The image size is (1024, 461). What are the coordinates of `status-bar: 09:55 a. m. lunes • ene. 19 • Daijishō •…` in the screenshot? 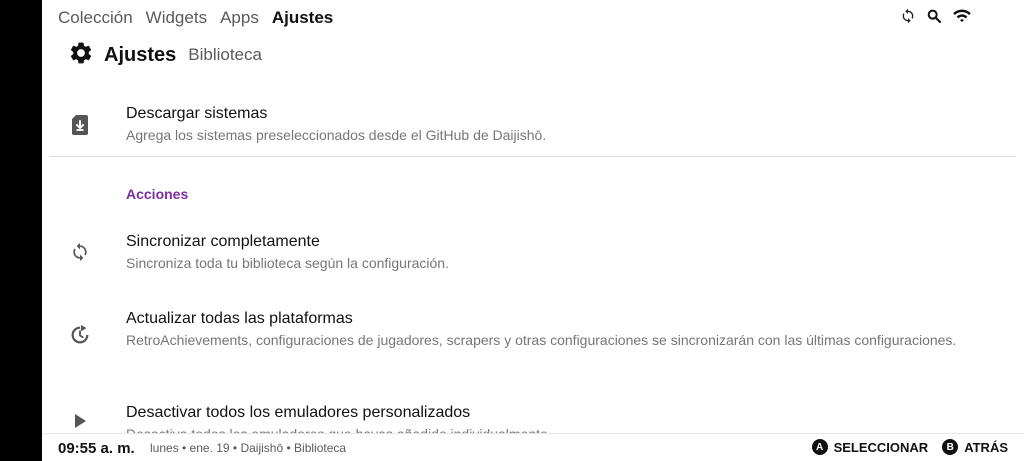 It's located at (533, 447).